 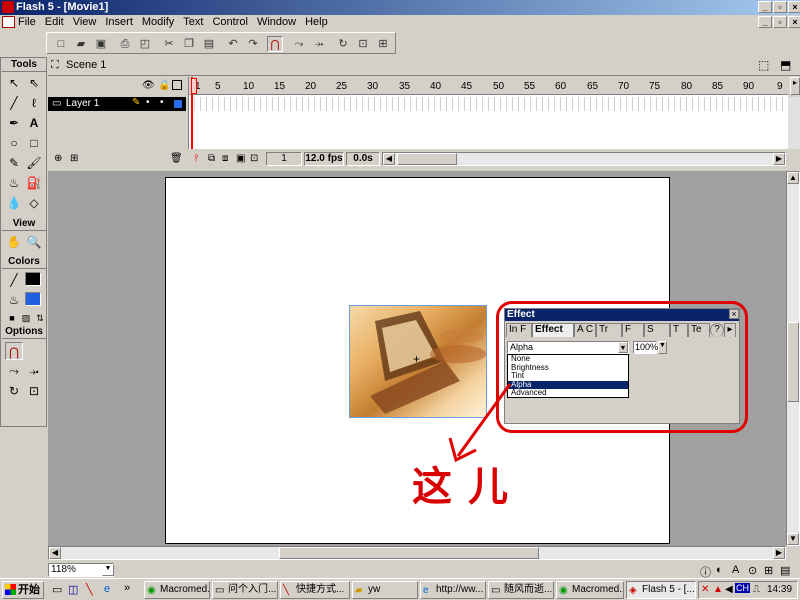 What do you see at coordinates (194, 113) in the screenshot?
I see `playhead` at bounding box center [194, 113].